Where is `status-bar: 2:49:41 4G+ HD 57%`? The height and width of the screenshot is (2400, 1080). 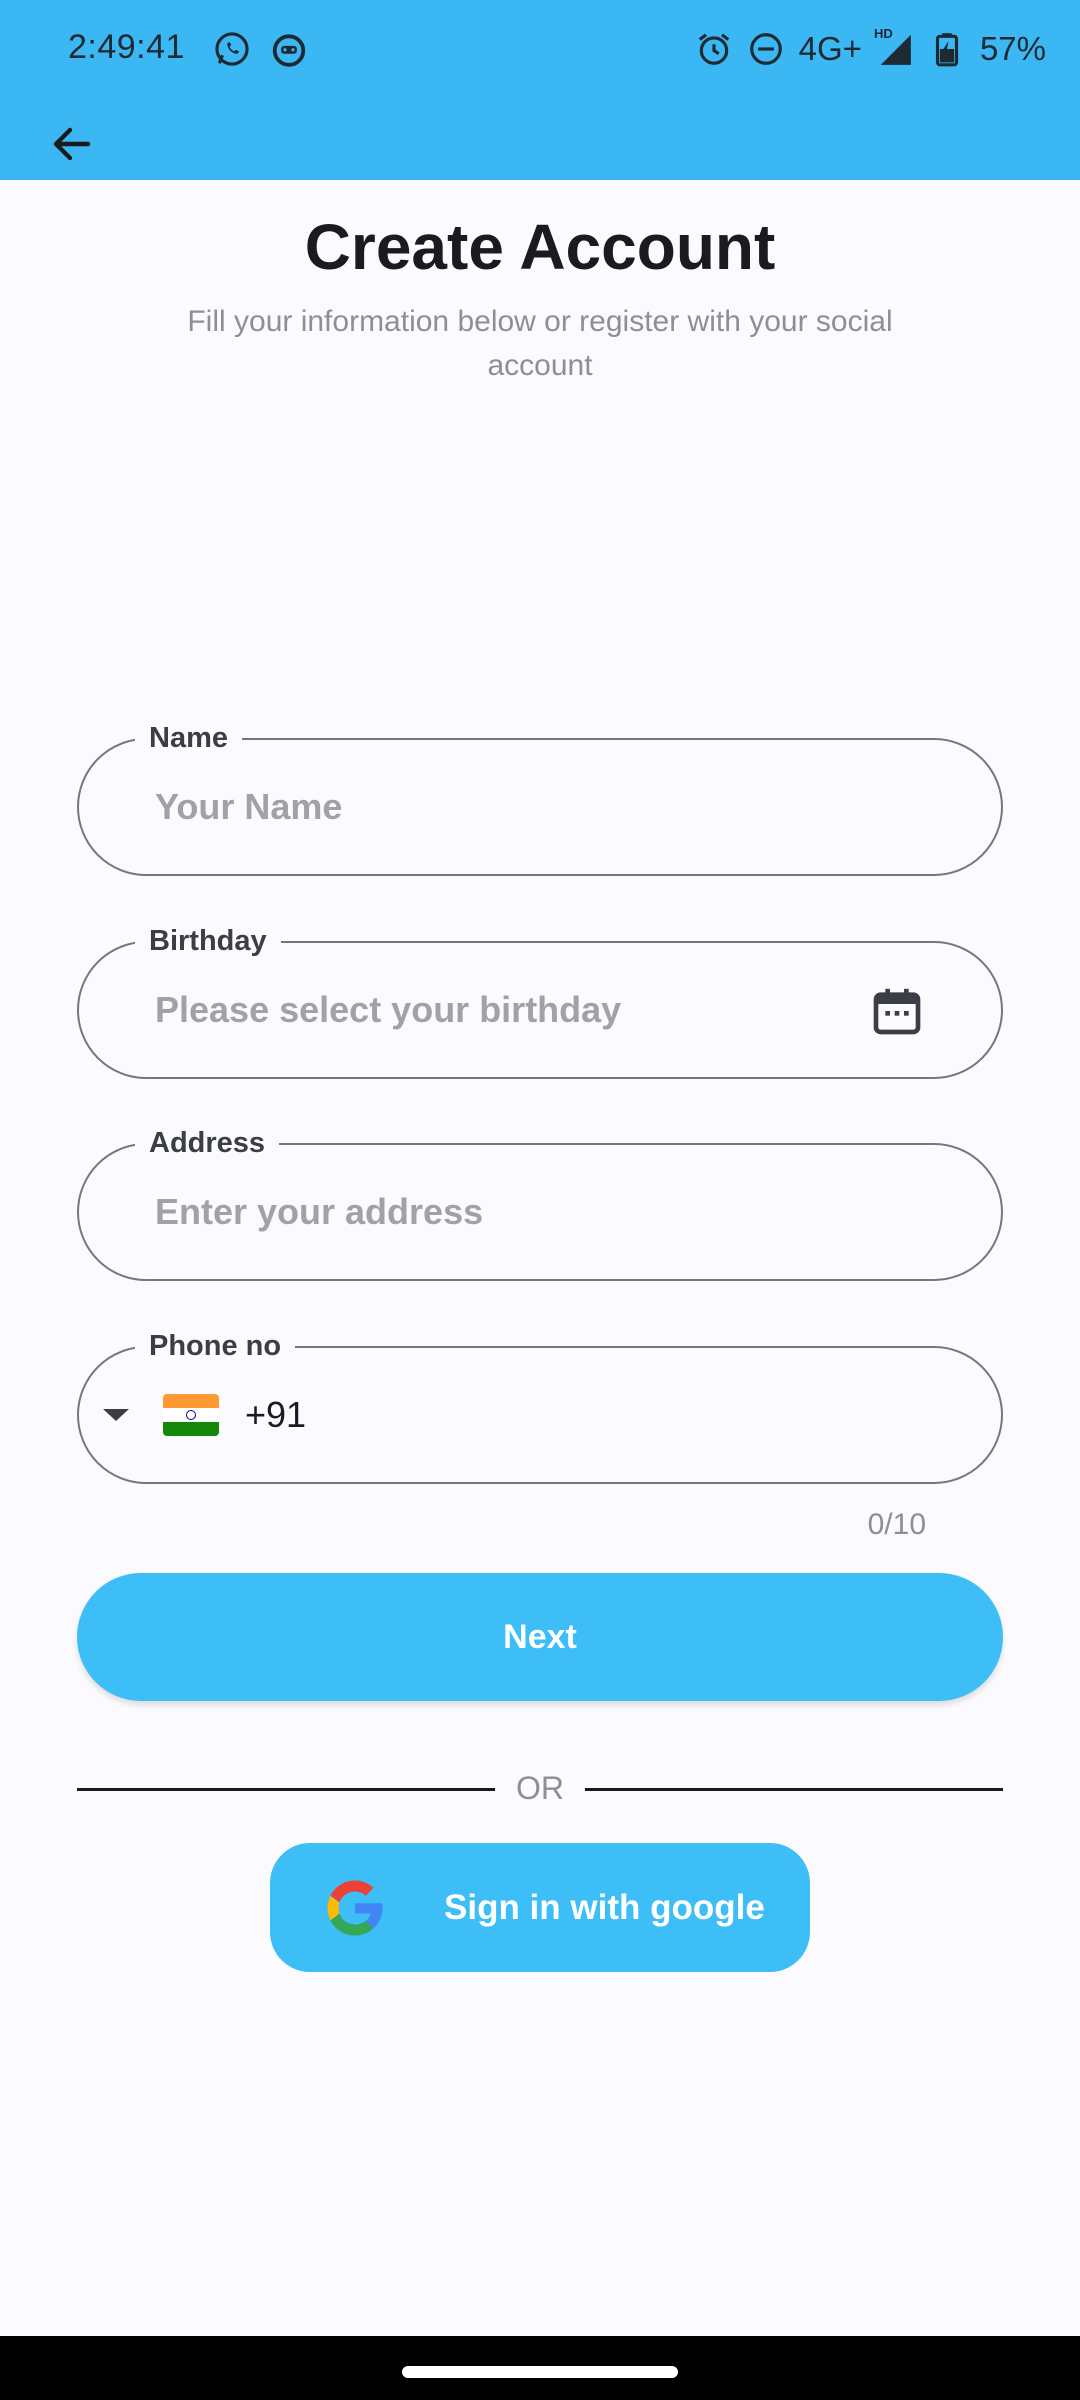
status-bar: 2:49:41 4G+ HD 57% is located at coordinates (540, 48).